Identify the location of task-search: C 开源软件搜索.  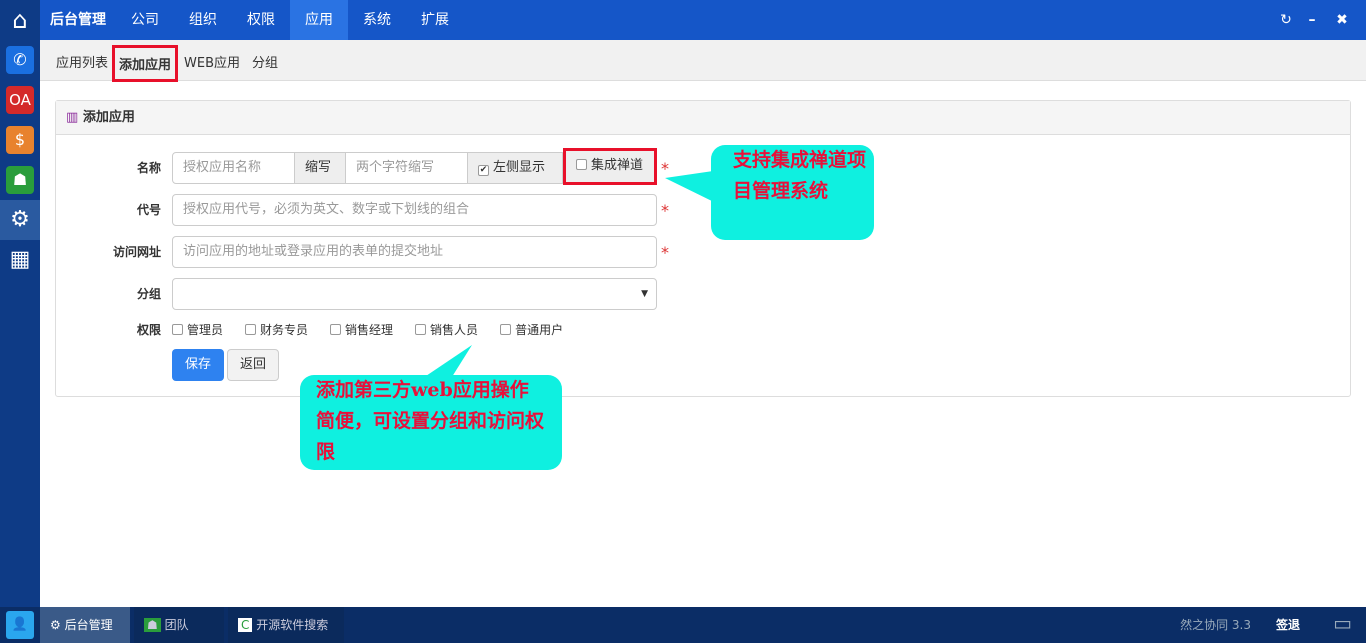
(286, 625).